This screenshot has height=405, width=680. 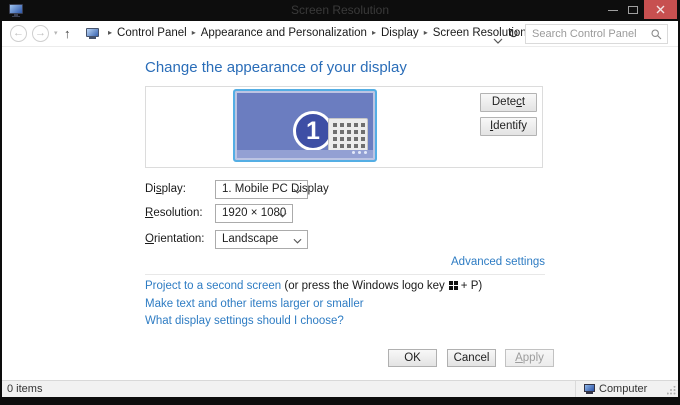 I want to click on up-arrow-icon: ↑, so click(x=67, y=33).